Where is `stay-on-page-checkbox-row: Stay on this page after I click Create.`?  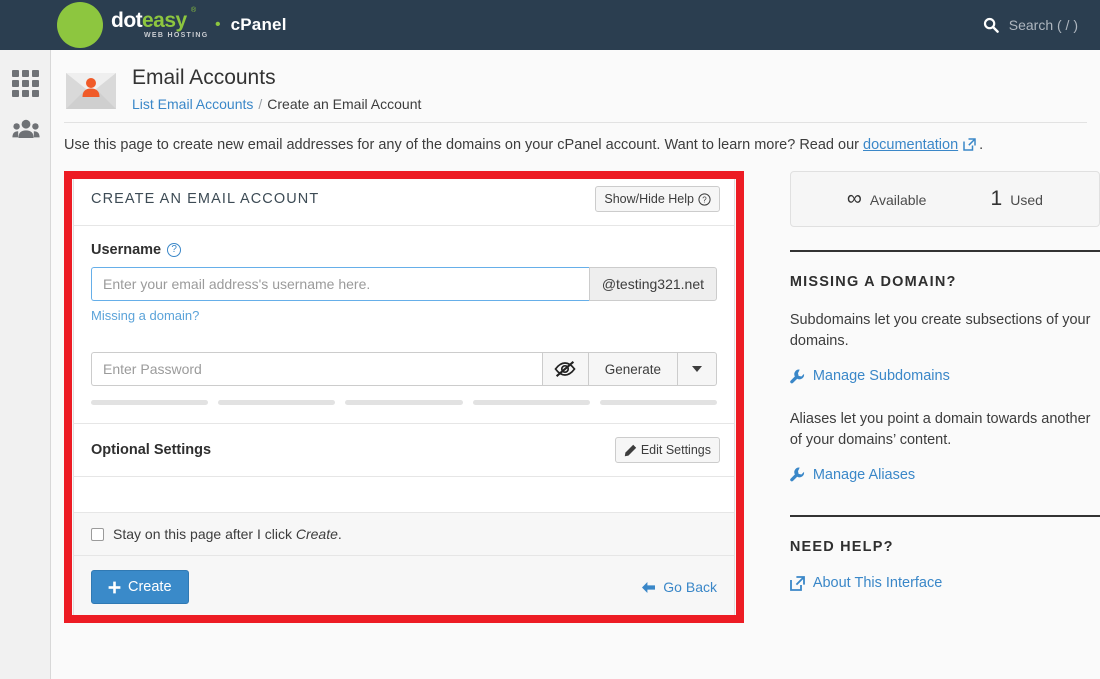 stay-on-page-checkbox-row: Stay on this page after I click Create. is located at coordinates (404, 534).